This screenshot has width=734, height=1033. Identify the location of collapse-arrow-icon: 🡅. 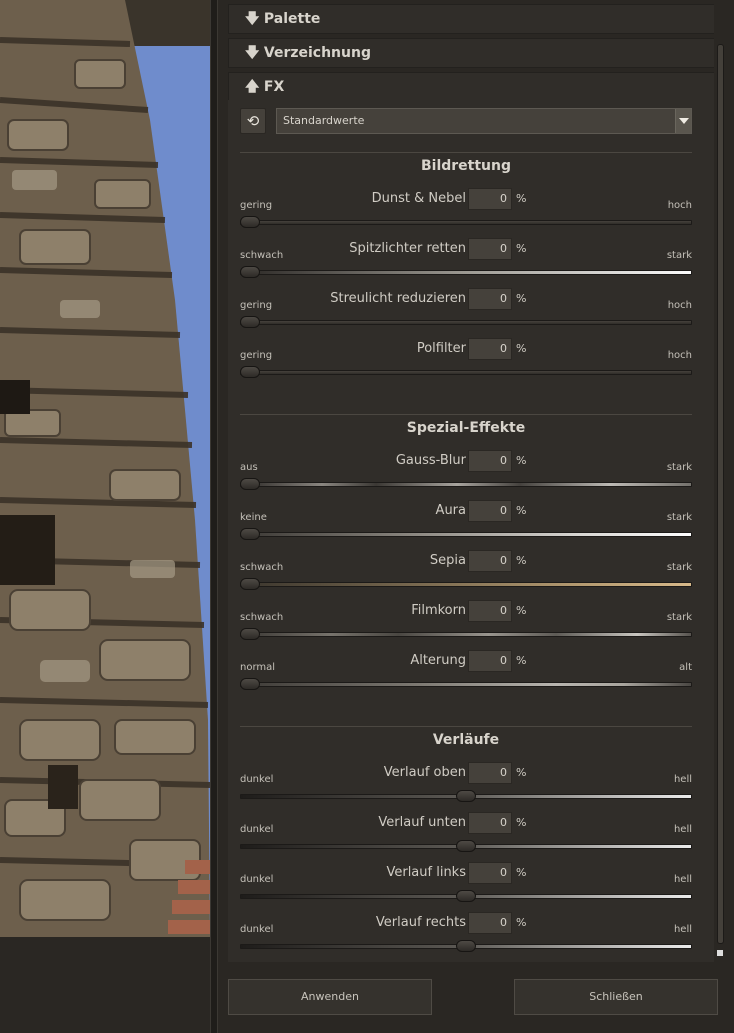
(252, 87).